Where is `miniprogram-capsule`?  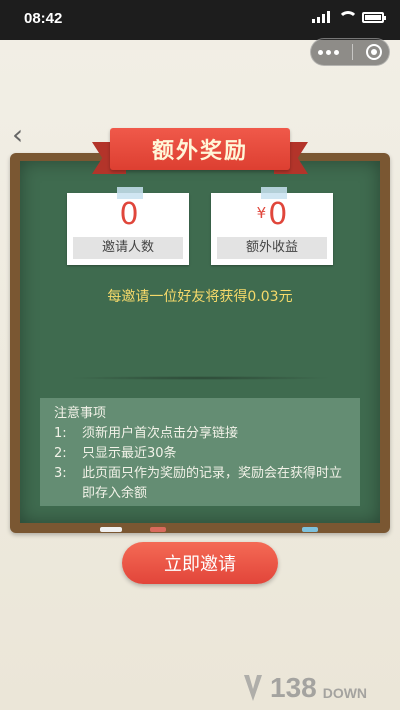
miniprogram-capsule is located at coordinates (350, 52).